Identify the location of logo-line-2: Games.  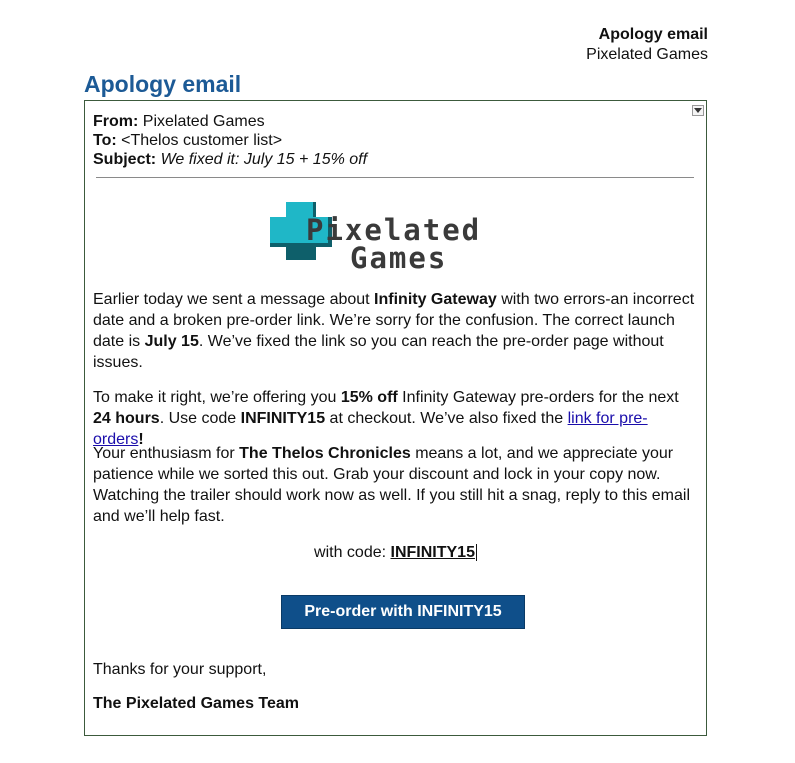
(398, 255).